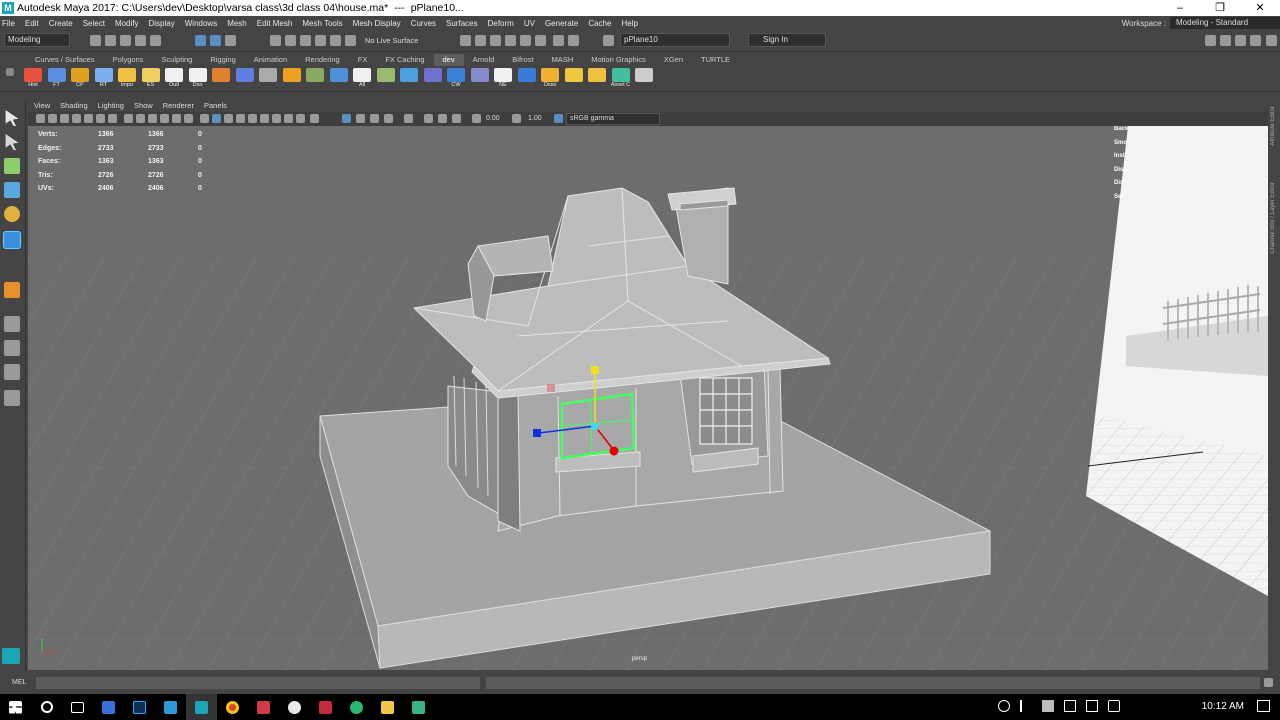  Describe the element at coordinates (493, 118) in the screenshot. I see `exposure-value: 0.00` at that location.